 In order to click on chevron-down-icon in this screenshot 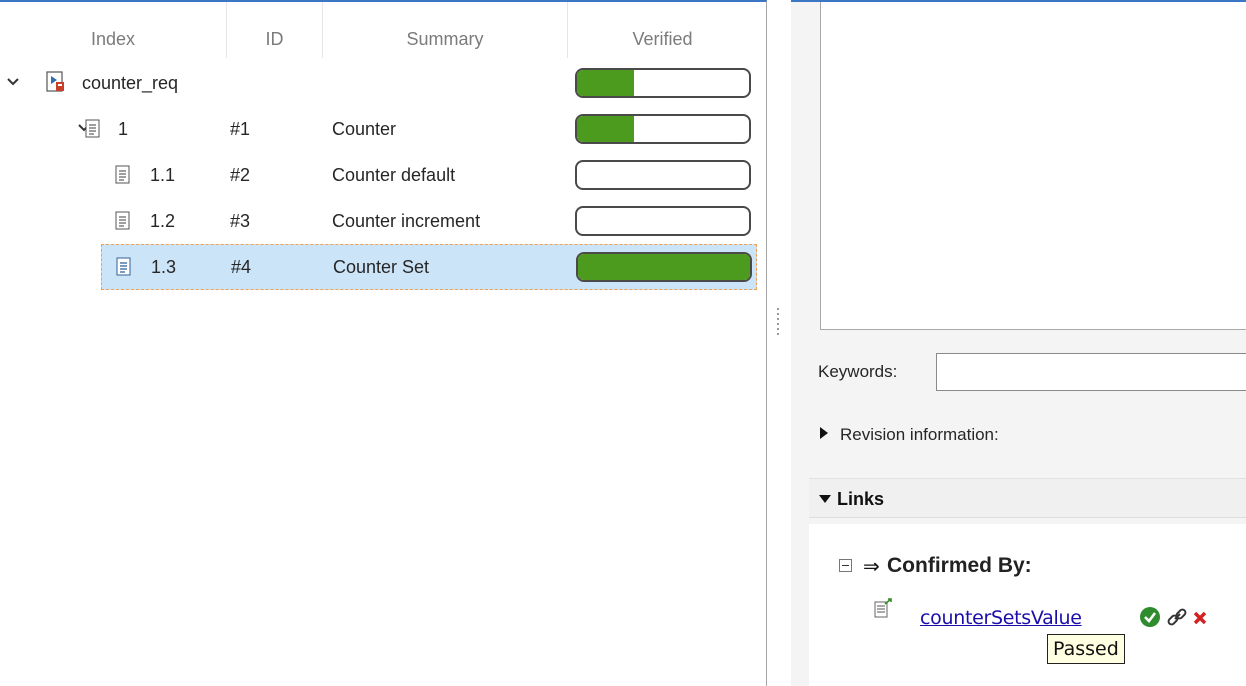, I will do `click(13, 82)`.